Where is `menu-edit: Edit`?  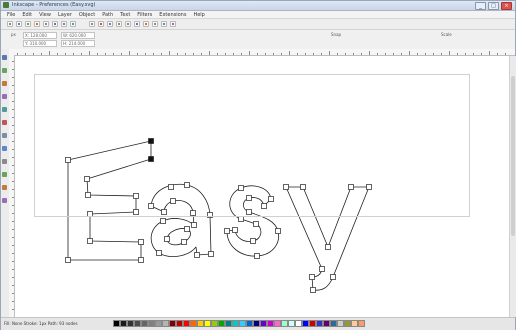
menu-edit: Edit is located at coordinates (27, 14).